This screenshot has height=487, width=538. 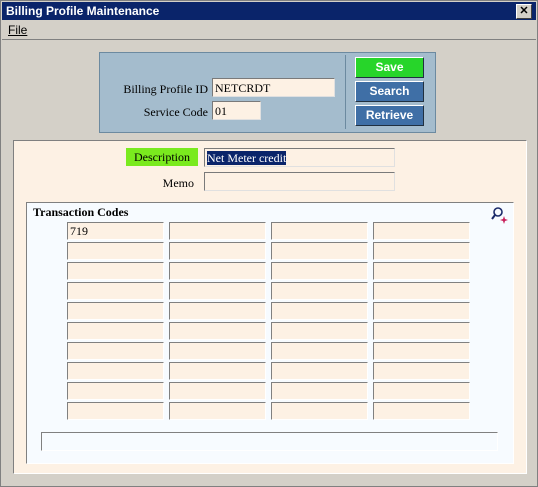 I want to click on close-icon: ✕, so click(x=524, y=11).